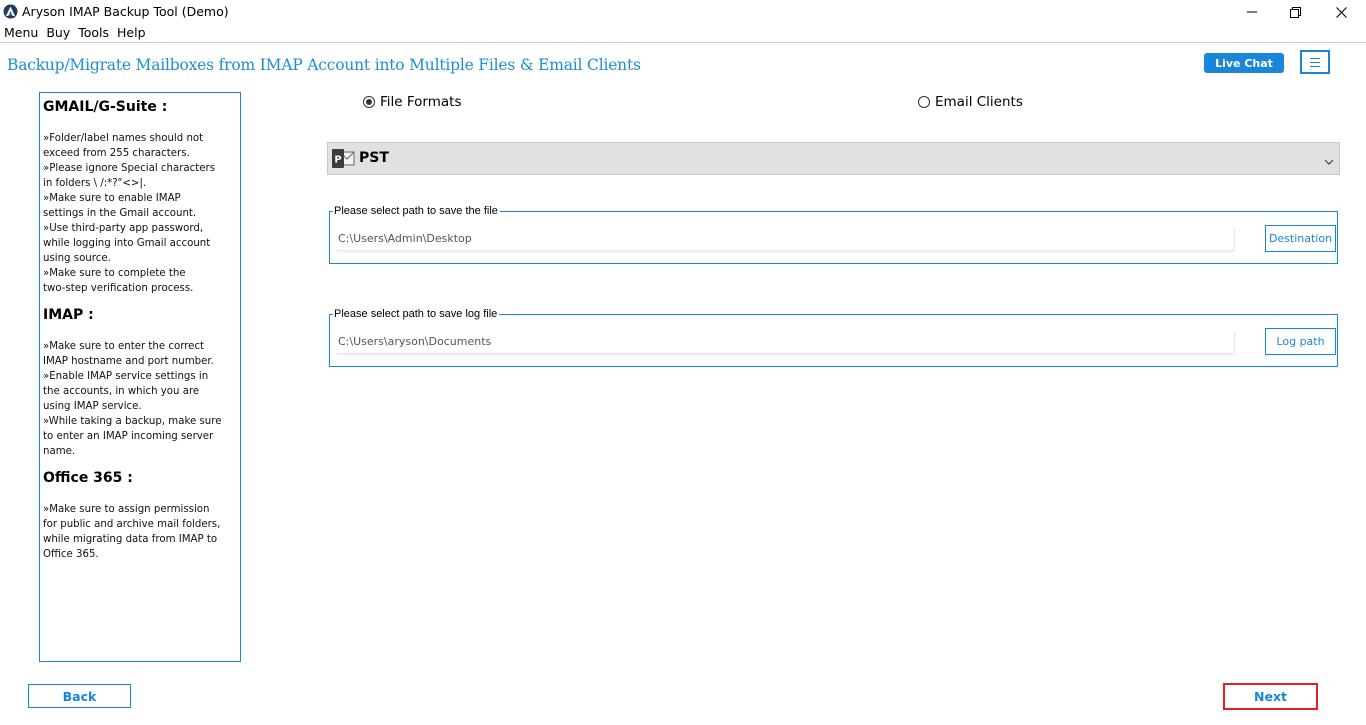 This screenshot has height=725, width=1366. Describe the element at coordinates (979, 102) in the screenshot. I see `radio-label: Email Clients` at that location.